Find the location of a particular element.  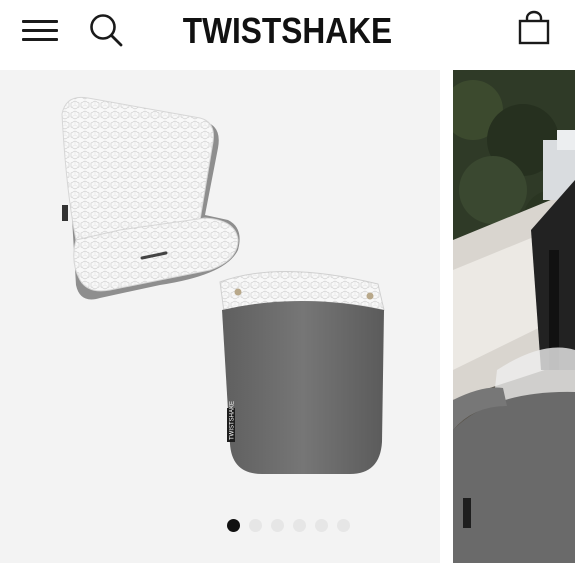

product-tag-text: TWISTSHAKE is located at coordinates (233, 420).